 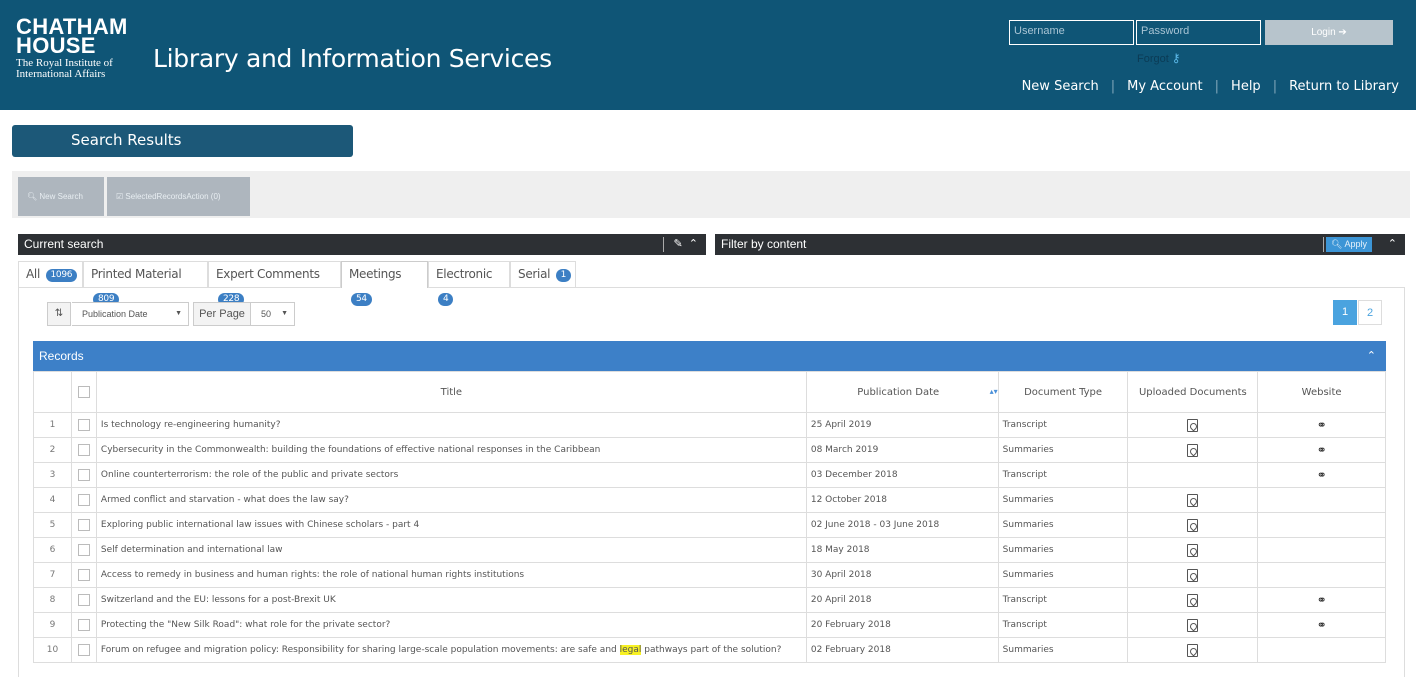 I want to click on pencil-icon: ✎, so click(x=677, y=244).